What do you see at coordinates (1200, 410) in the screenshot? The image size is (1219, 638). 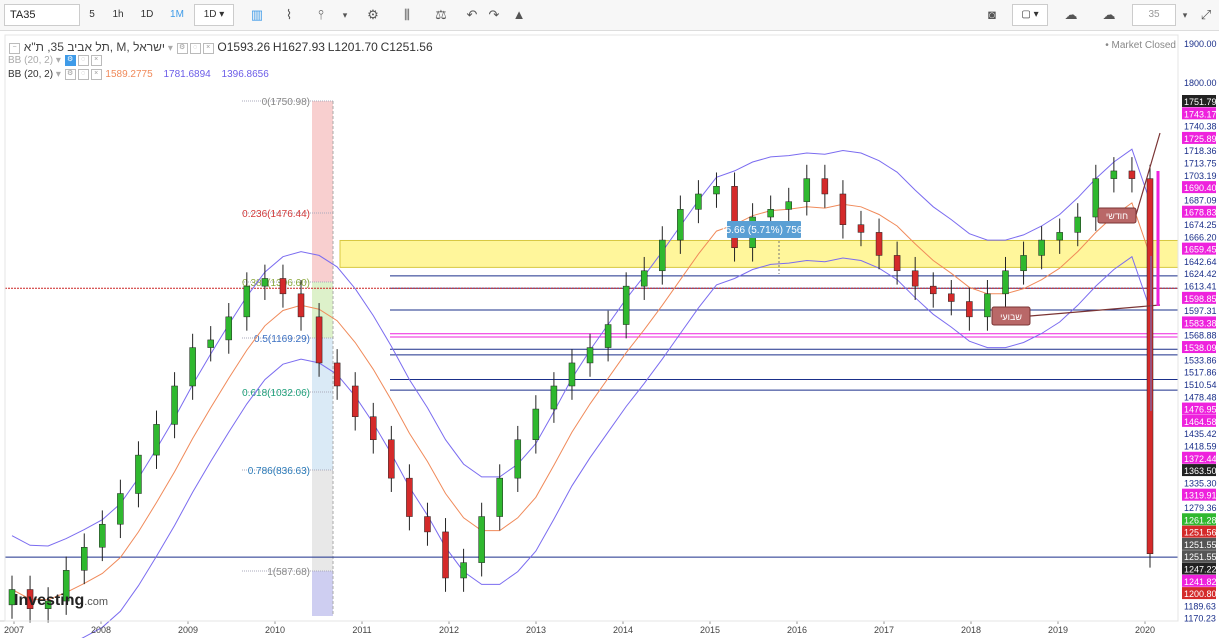 I see `y-tick-label: 1476.95` at bounding box center [1200, 410].